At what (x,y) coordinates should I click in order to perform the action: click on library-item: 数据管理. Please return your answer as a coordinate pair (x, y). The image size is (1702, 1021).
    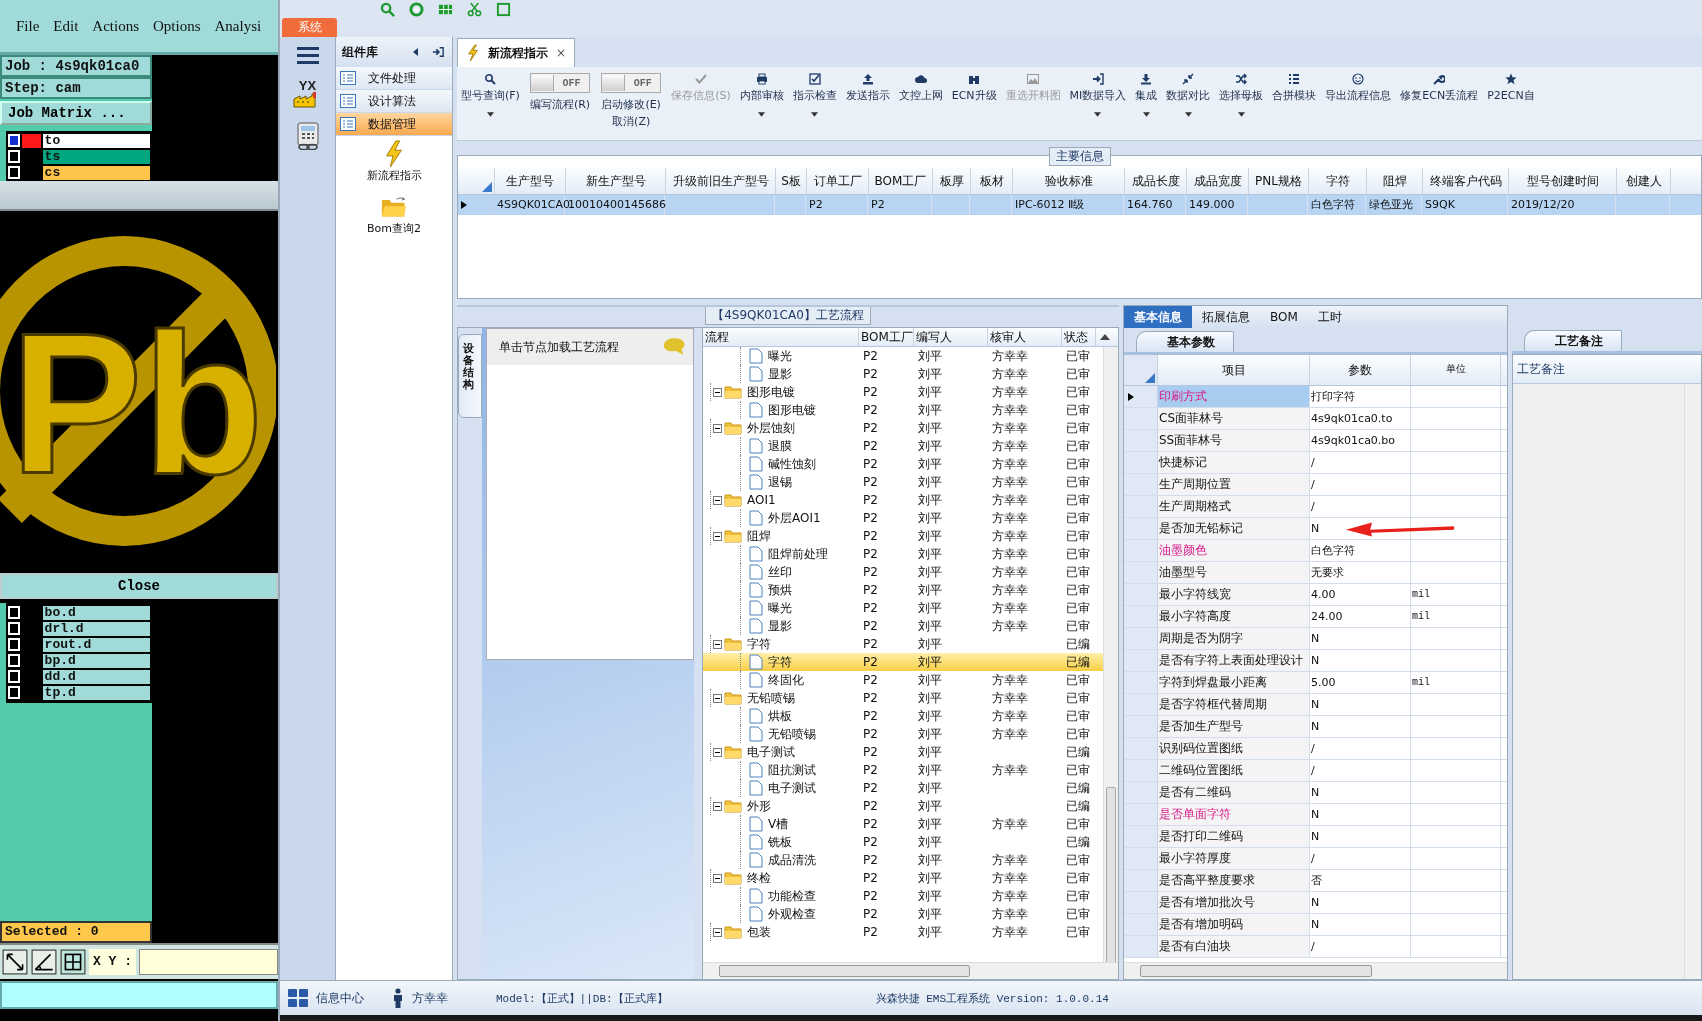
    Looking at the image, I should click on (394, 124).